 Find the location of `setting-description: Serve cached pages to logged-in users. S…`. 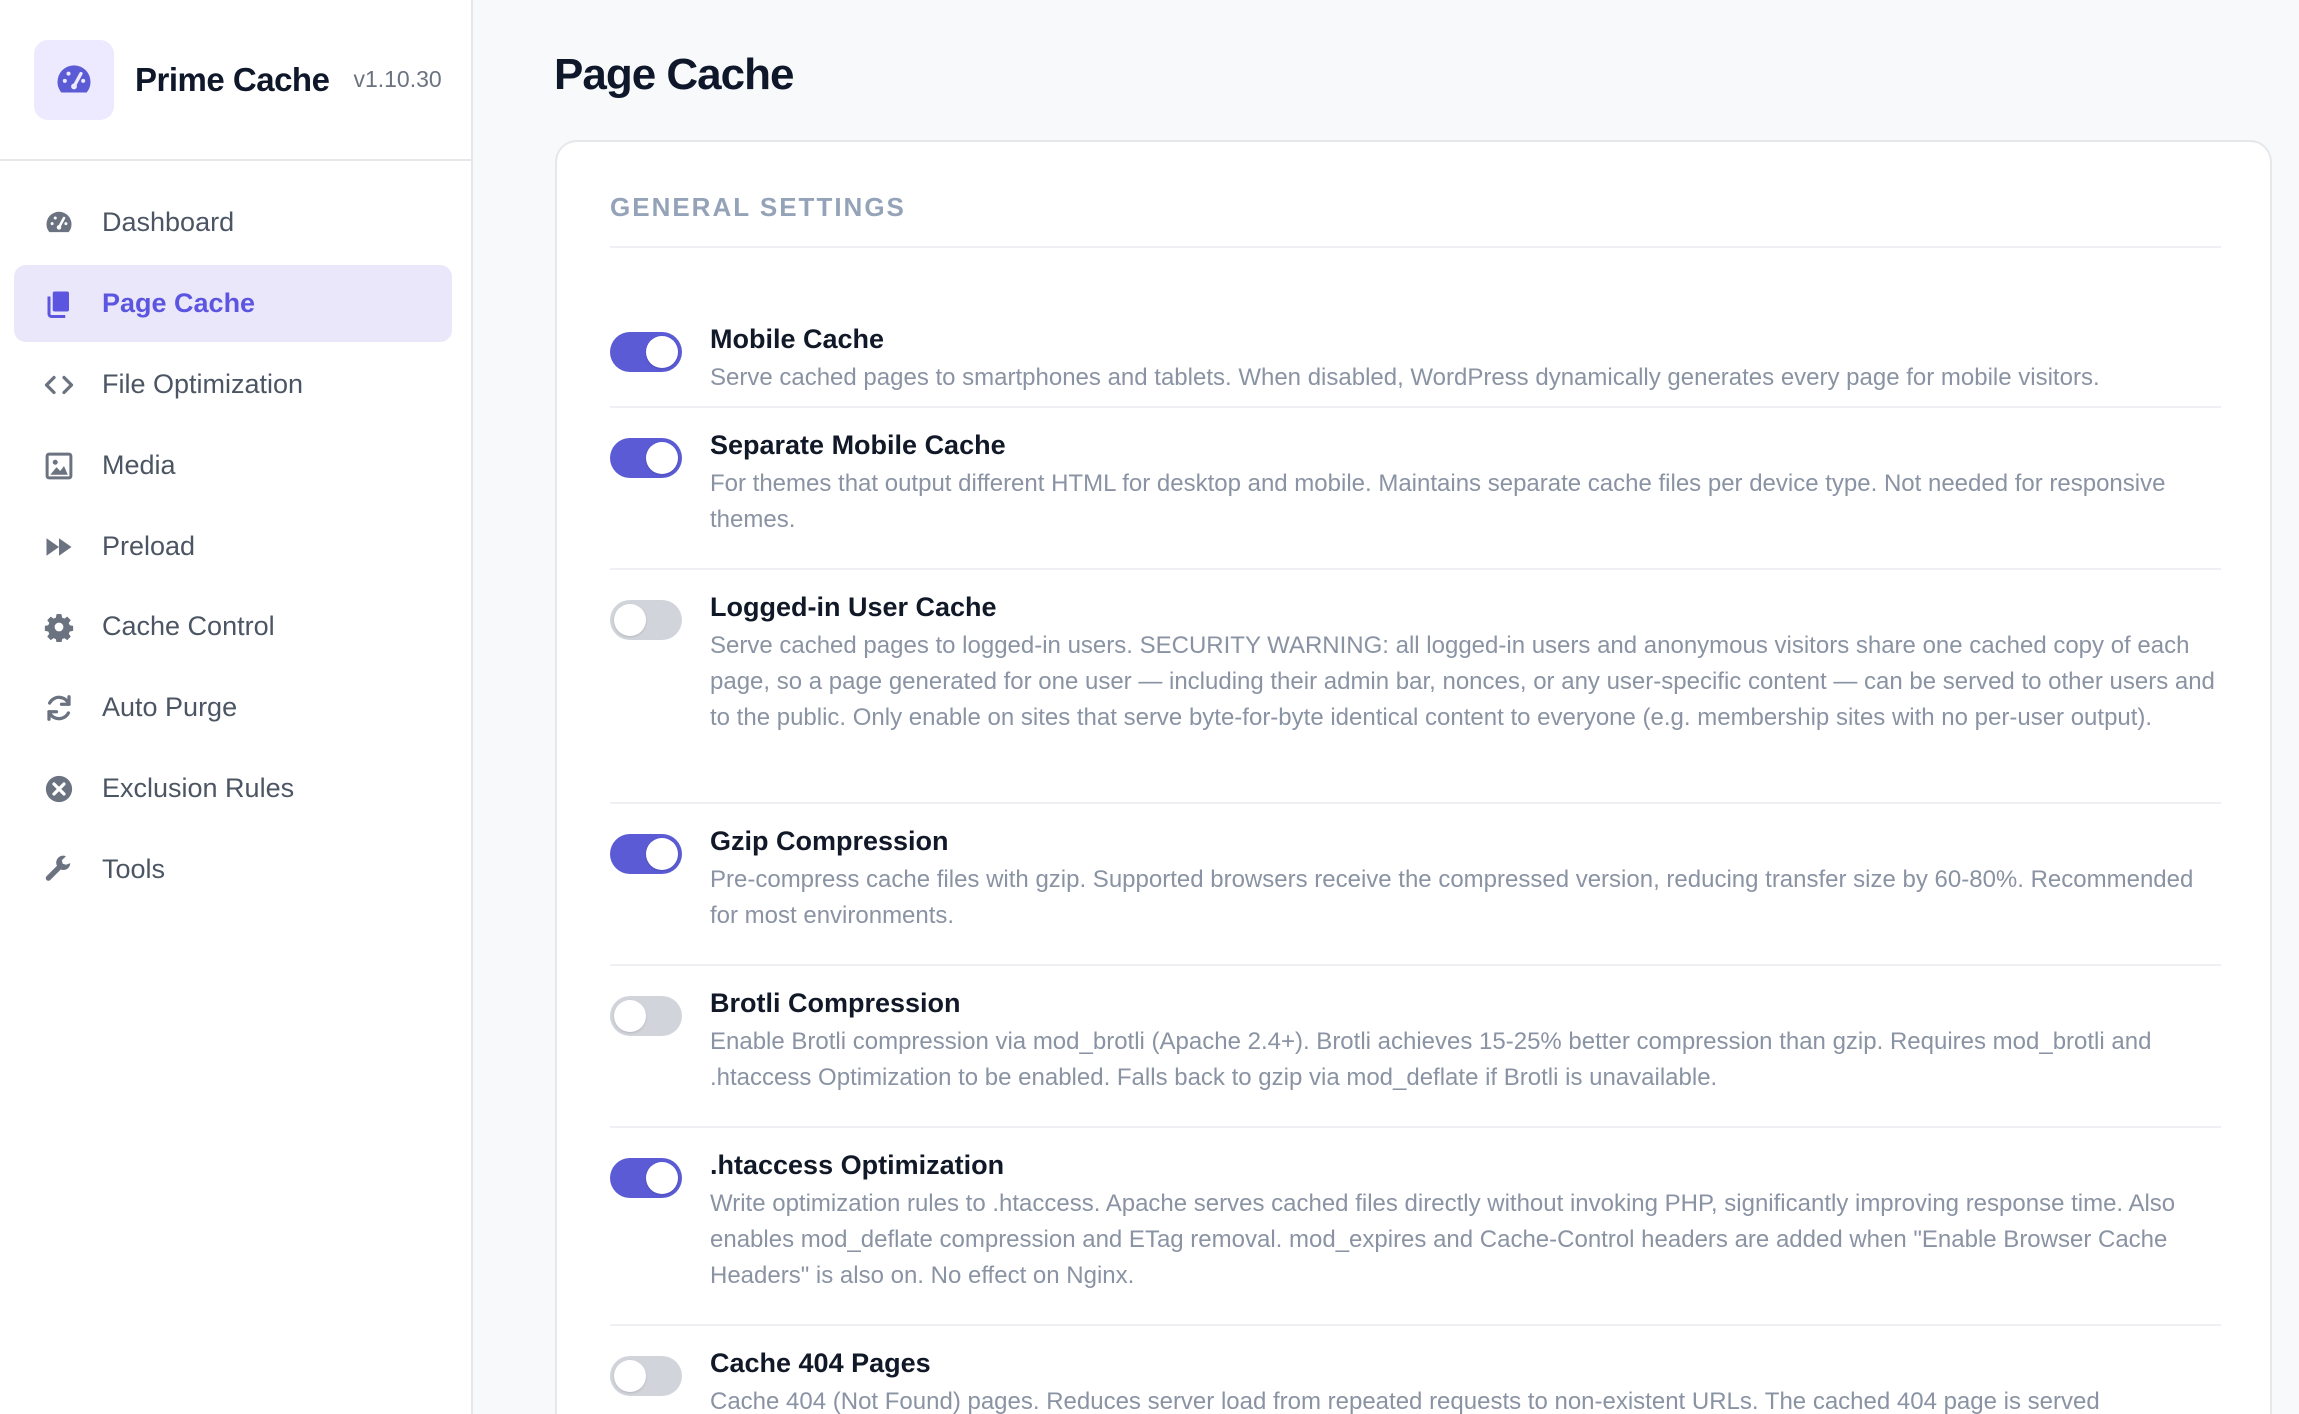

setting-description: Serve cached pages to logged-in users. S… is located at coordinates (1462, 681).